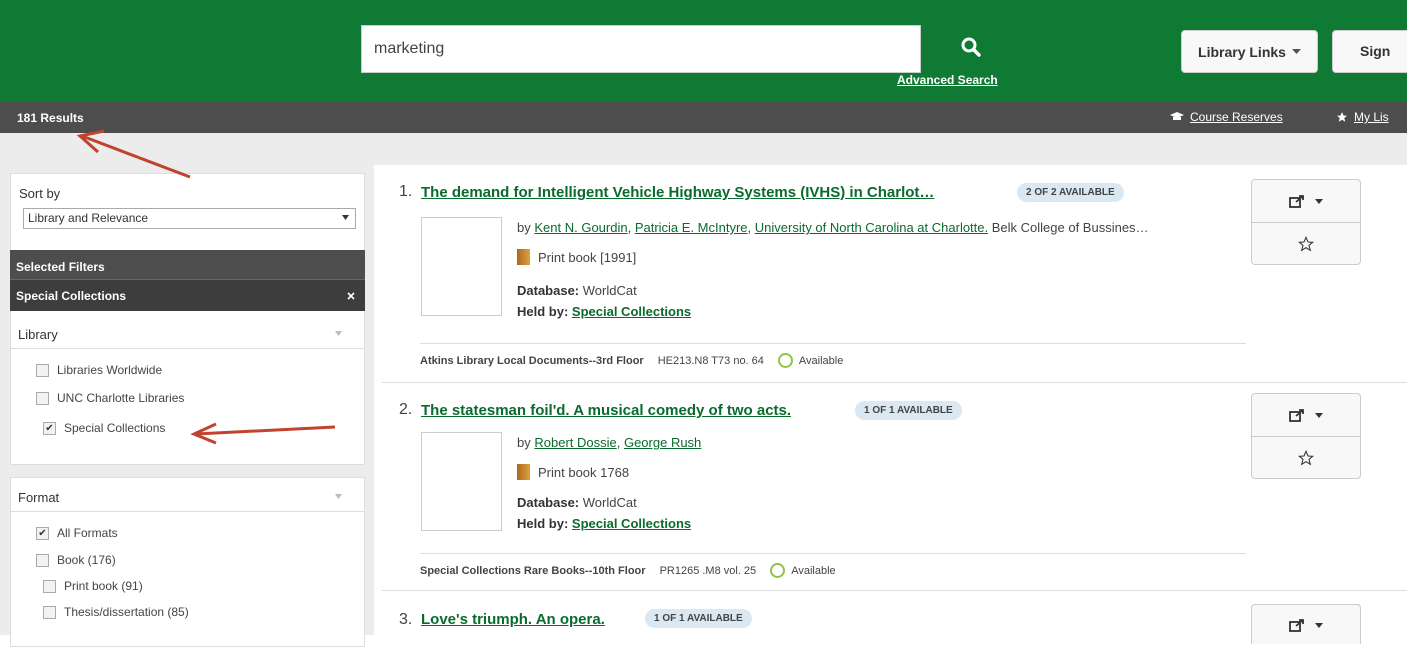  What do you see at coordinates (1342, 117) in the screenshot?
I see `star-icon` at bounding box center [1342, 117].